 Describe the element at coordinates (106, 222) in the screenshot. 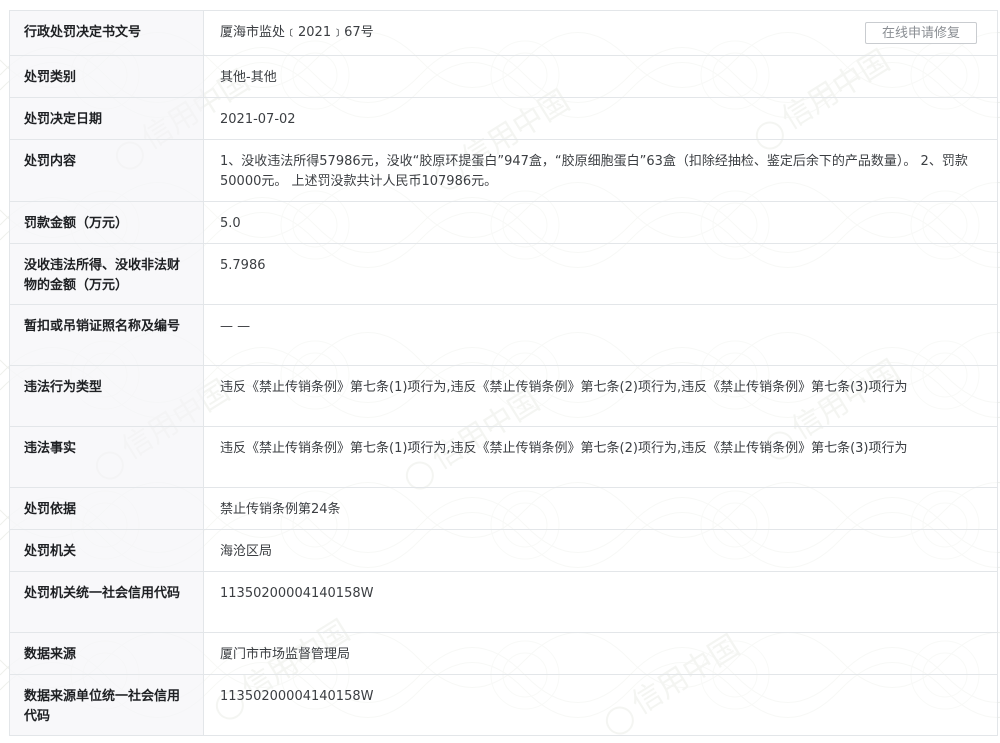

I see `row-label: 罚款金额（万元）` at that location.